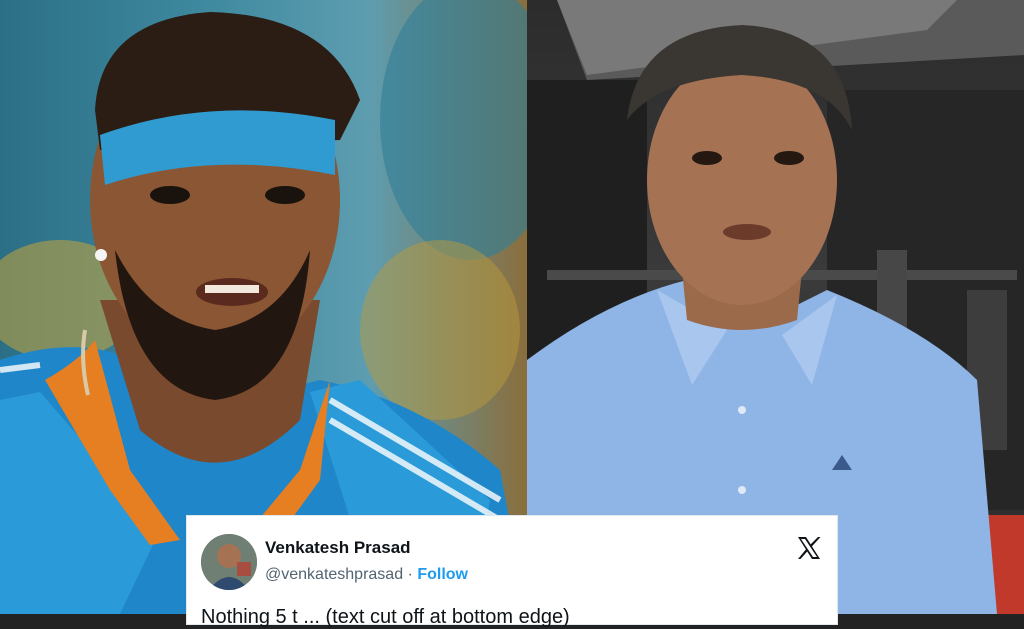 The image size is (1024, 629). I want to click on follow-button: Follow, so click(442, 574).